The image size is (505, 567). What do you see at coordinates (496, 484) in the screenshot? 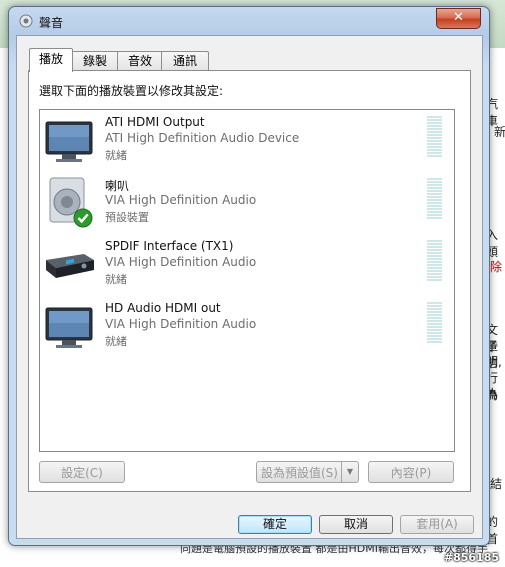
I see `background-text: 結` at bounding box center [496, 484].